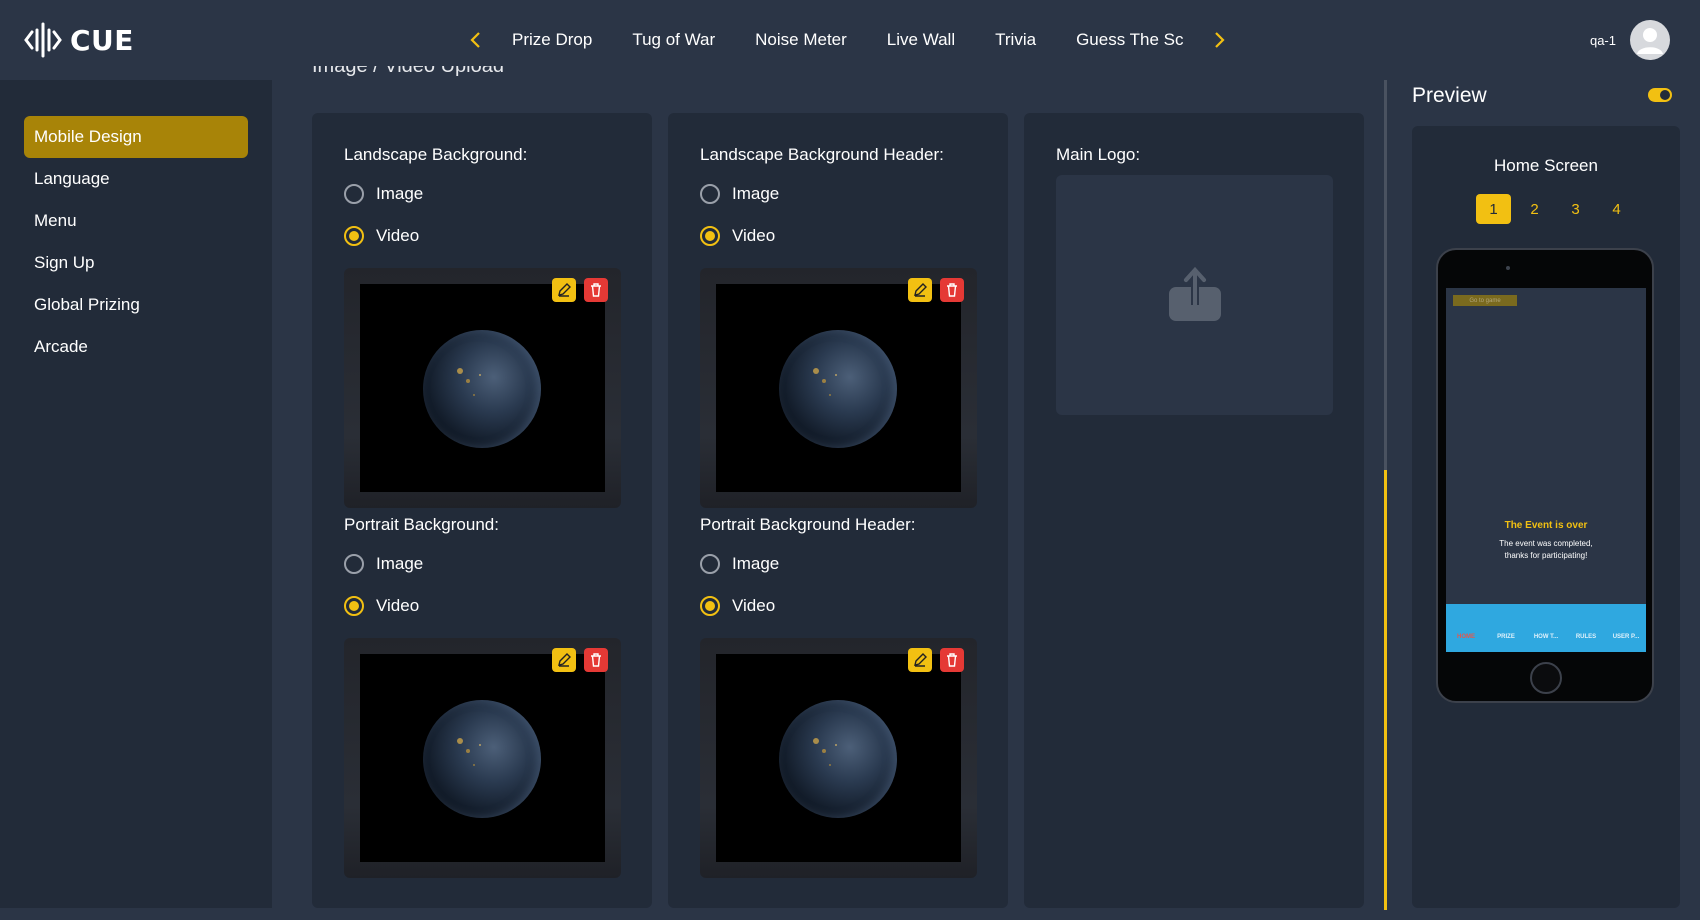 The image size is (1700, 920). What do you see at coordinates (1508, 268) in the screenshot?
I see `phone-camera` at bounding box center [1508, 268].